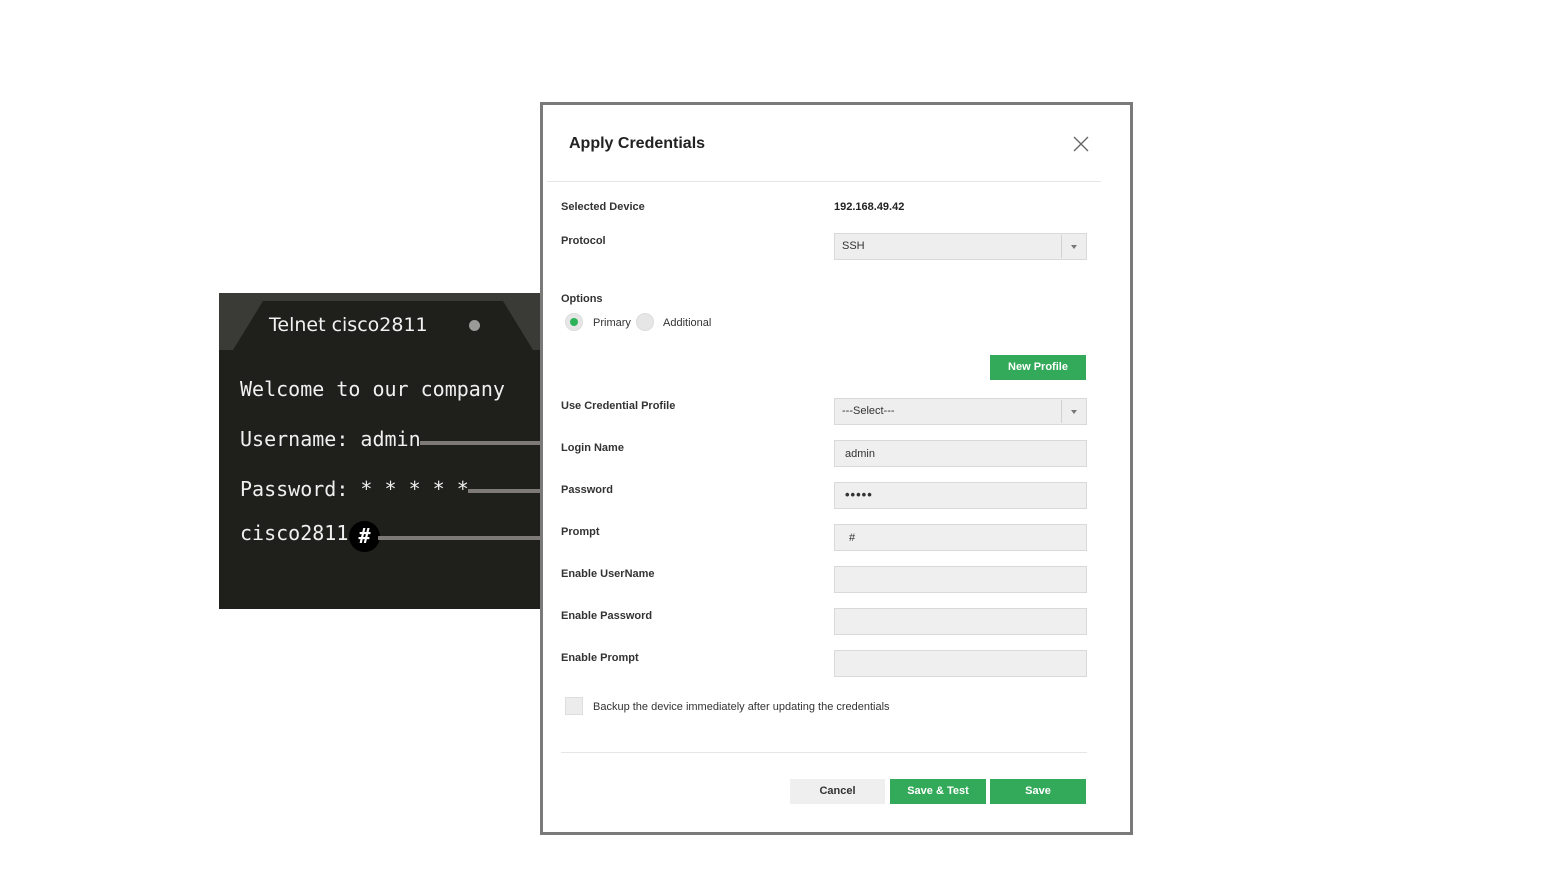 The image size is (1557, 876). What do you see at coordinates (364, 536) in the screenshot?
I see `terminal-prompt-symbol: #` at bounding box center [364, 536].